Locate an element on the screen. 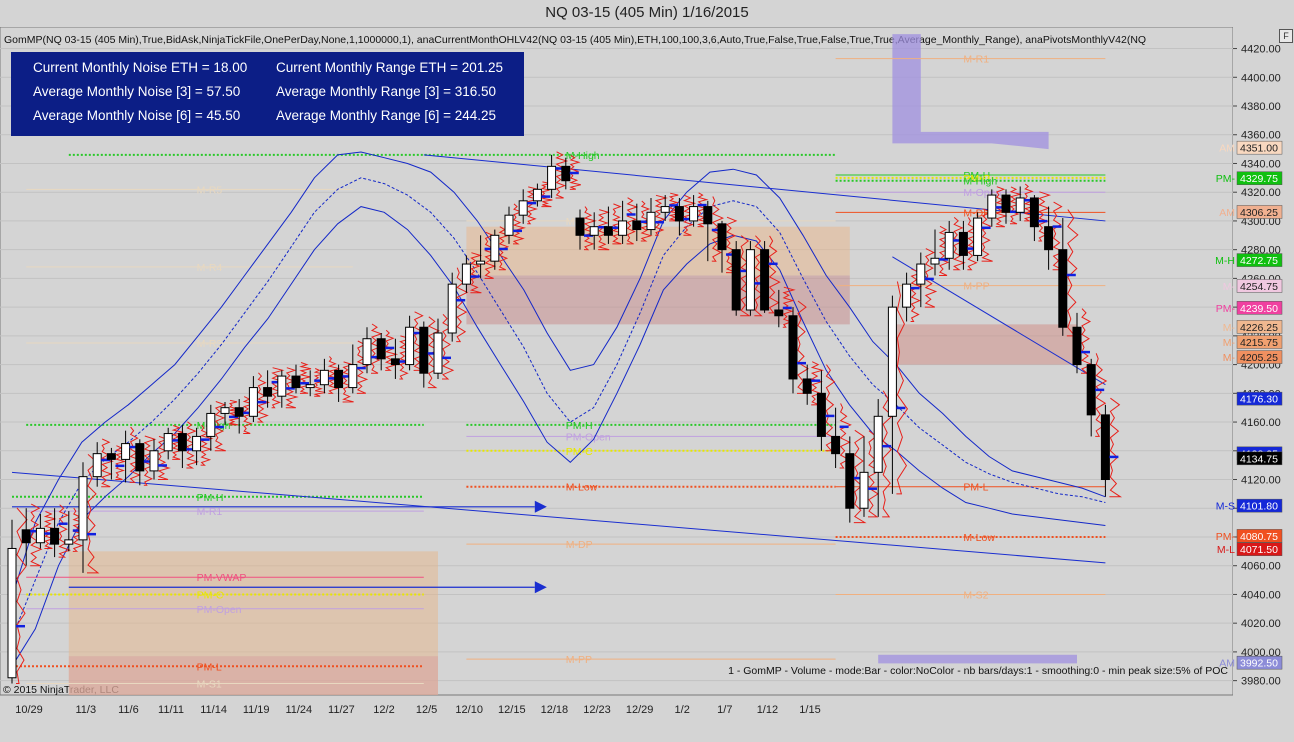 The width and height of the screenshot is (1294, 742). x-tick-label: 12/29 is located at coordinates (640, 710).